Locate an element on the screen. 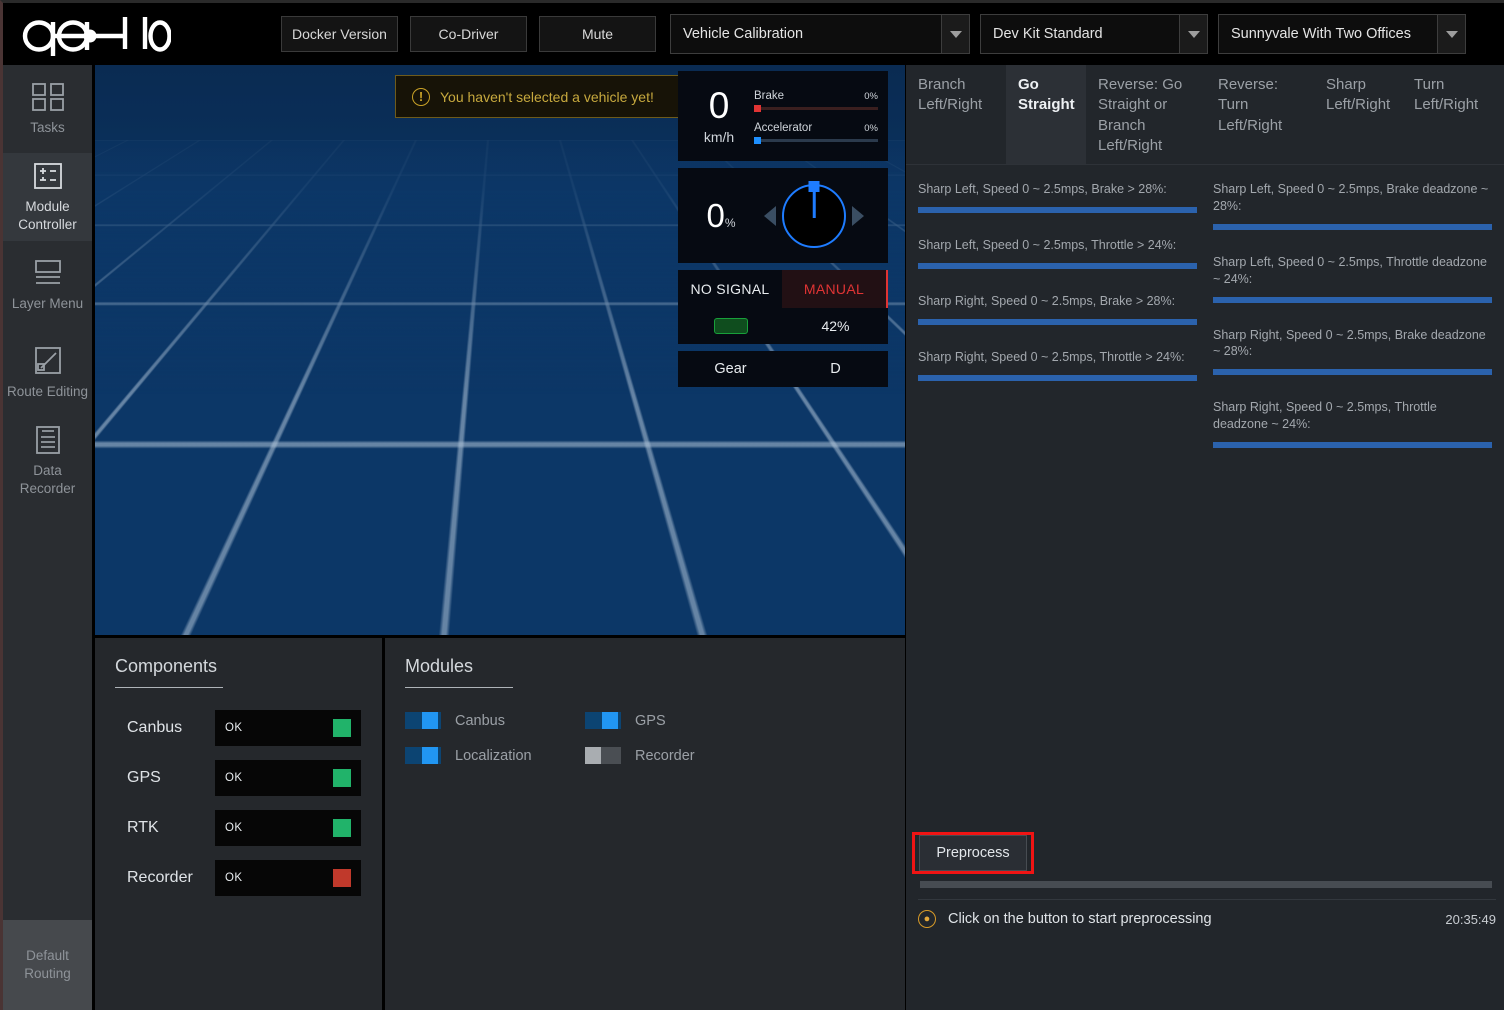 This screenshot has width=1504, height=1010. steering-value: 0 is located at coordinates (715, 215).